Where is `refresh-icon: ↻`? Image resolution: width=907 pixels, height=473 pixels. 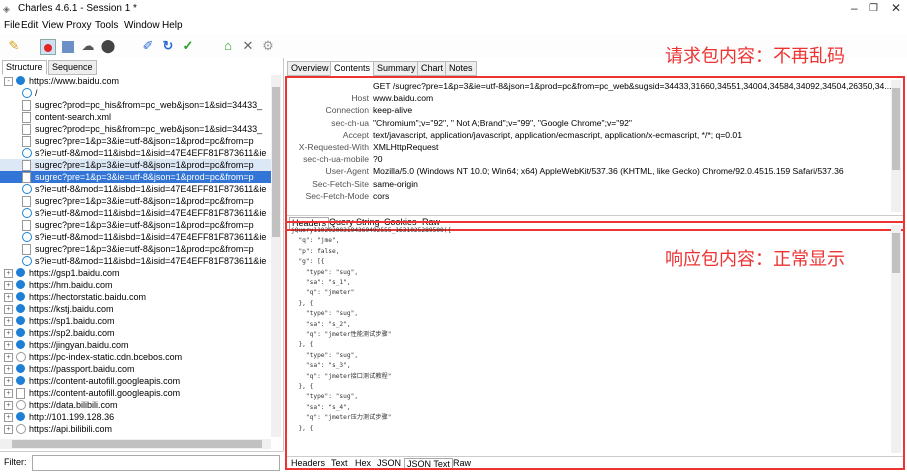 refresh-icon: ↻ is located at coordinates (168, 46).